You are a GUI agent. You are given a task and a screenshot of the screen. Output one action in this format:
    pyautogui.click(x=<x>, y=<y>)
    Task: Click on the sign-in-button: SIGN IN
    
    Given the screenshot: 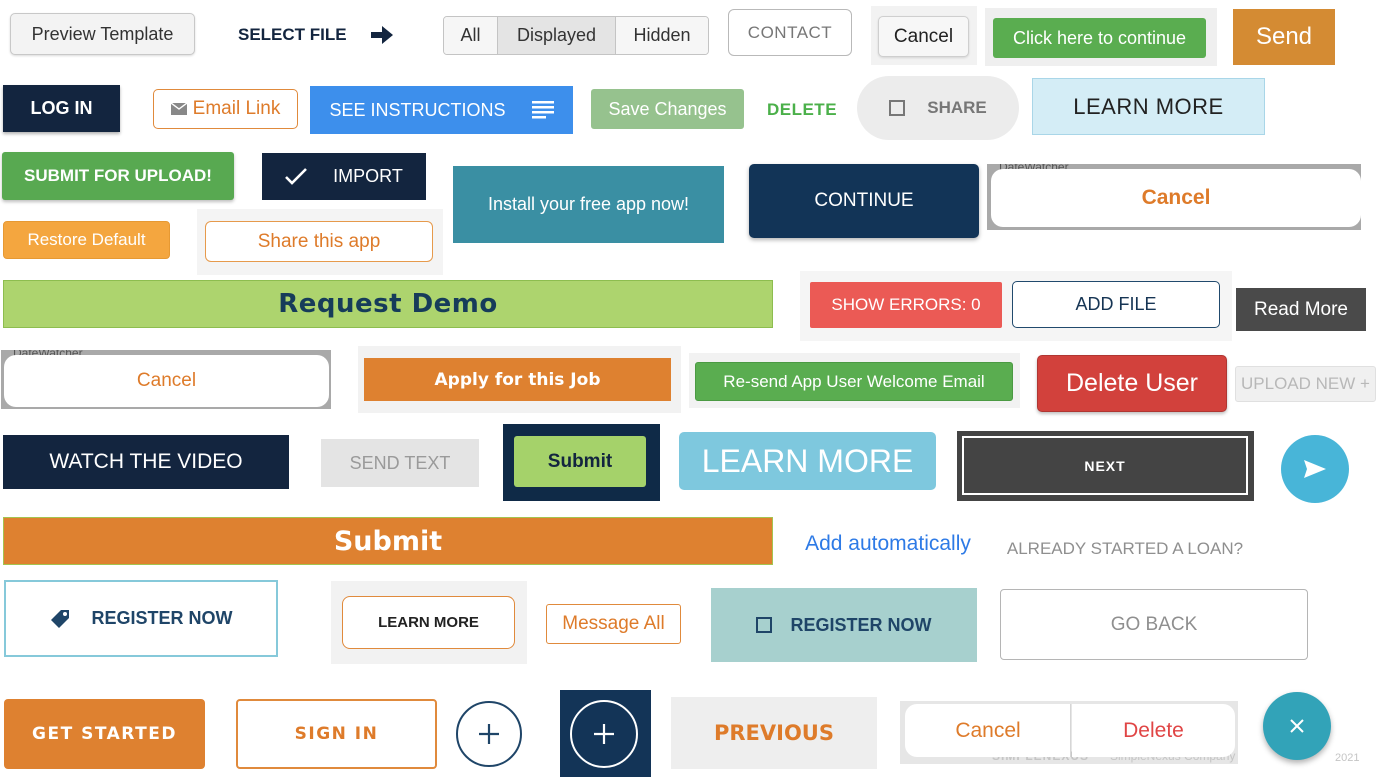 What is the action you would take?
    pyautogui.click(x=336, y=734)
    